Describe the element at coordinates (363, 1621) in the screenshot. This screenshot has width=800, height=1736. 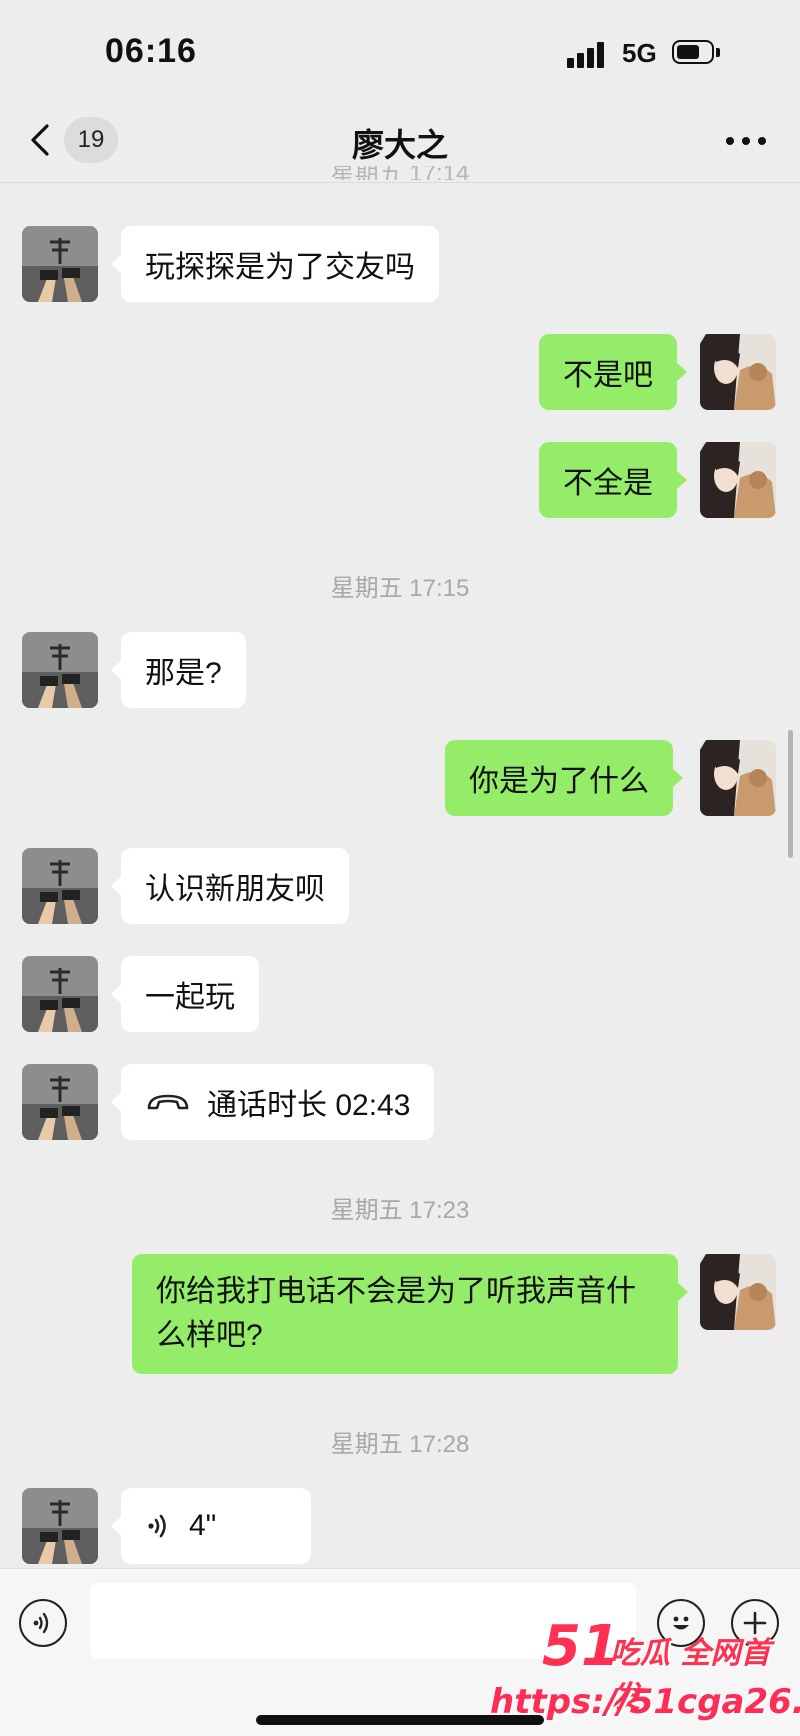
I see `message-input` at that location.